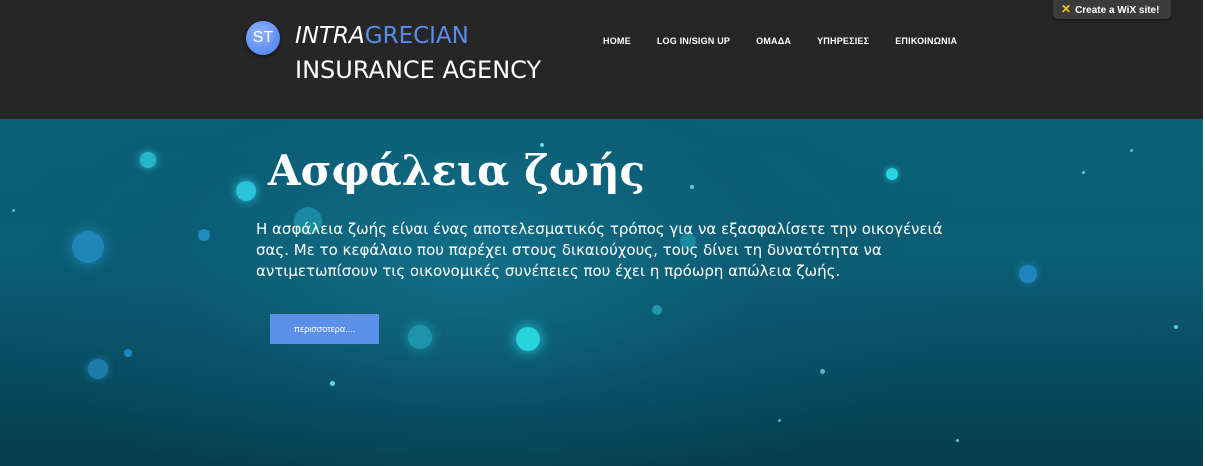 This screenshot has height=466, width=1205. What do you see at coordinates (457, 170) in the screenshot?
I see `hero-title: Ασφάλεια ζωής` at bounding box center [457, 170].